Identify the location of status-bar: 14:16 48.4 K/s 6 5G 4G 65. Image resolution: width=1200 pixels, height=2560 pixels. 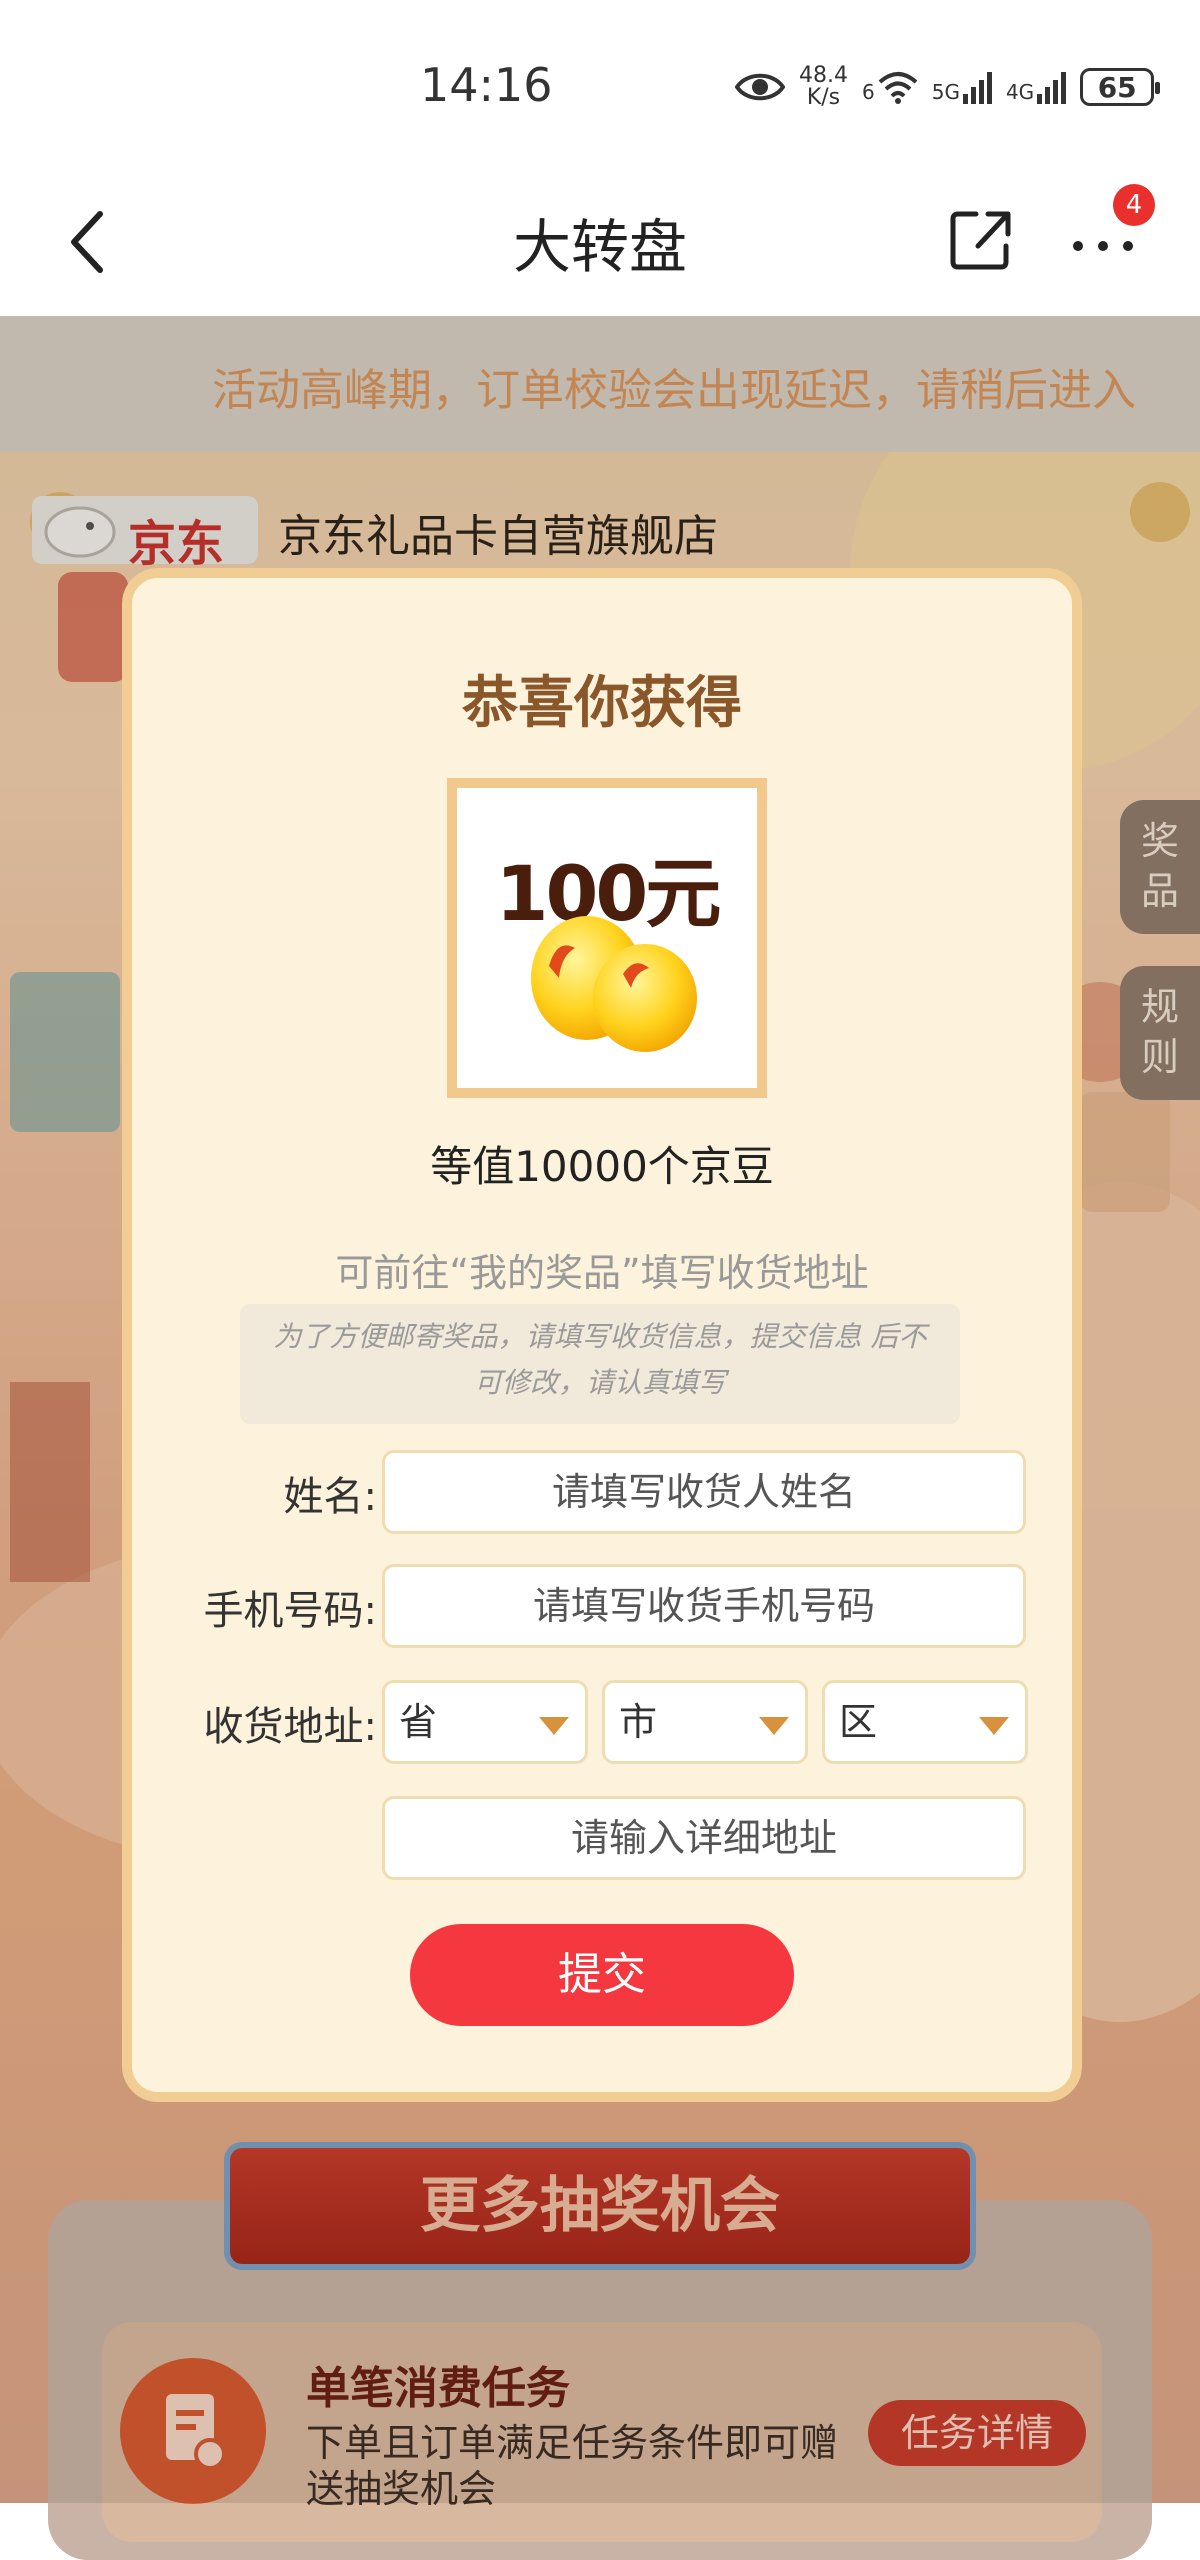
(600, 85).